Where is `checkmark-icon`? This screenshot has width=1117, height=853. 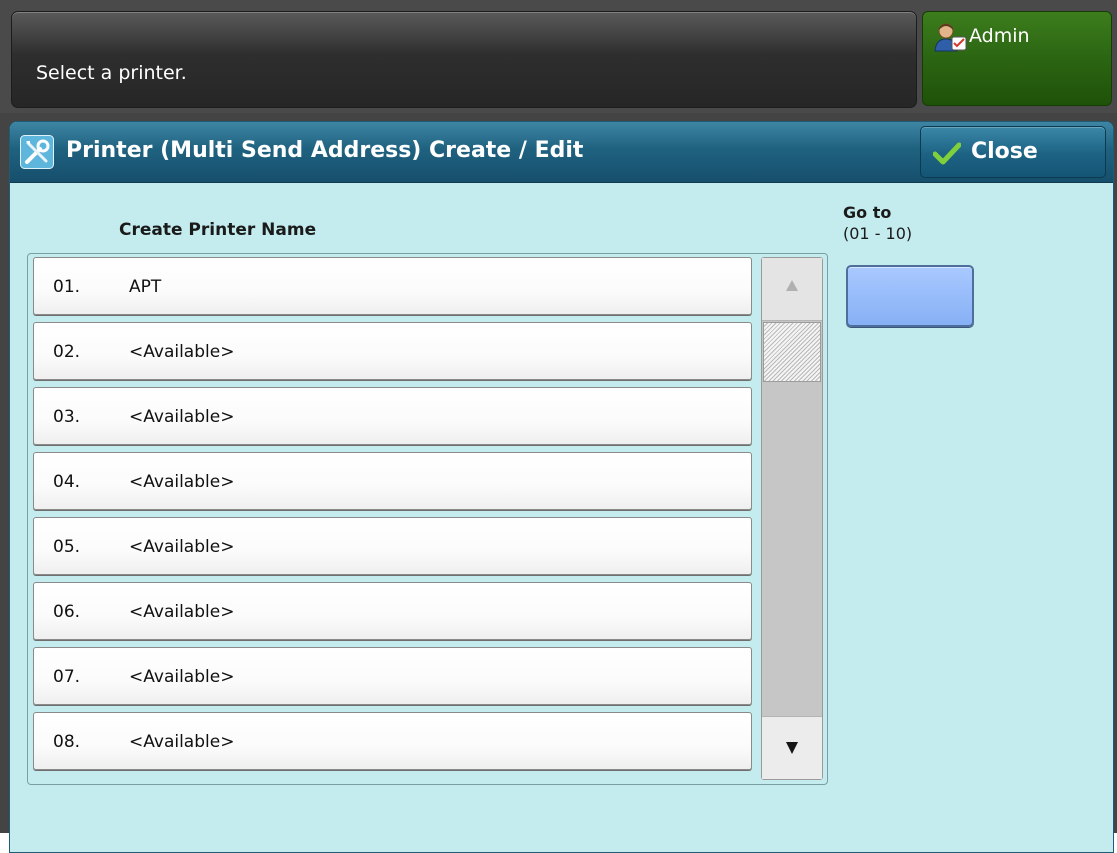 checkmark-icon is located at coordinates (947, 153).